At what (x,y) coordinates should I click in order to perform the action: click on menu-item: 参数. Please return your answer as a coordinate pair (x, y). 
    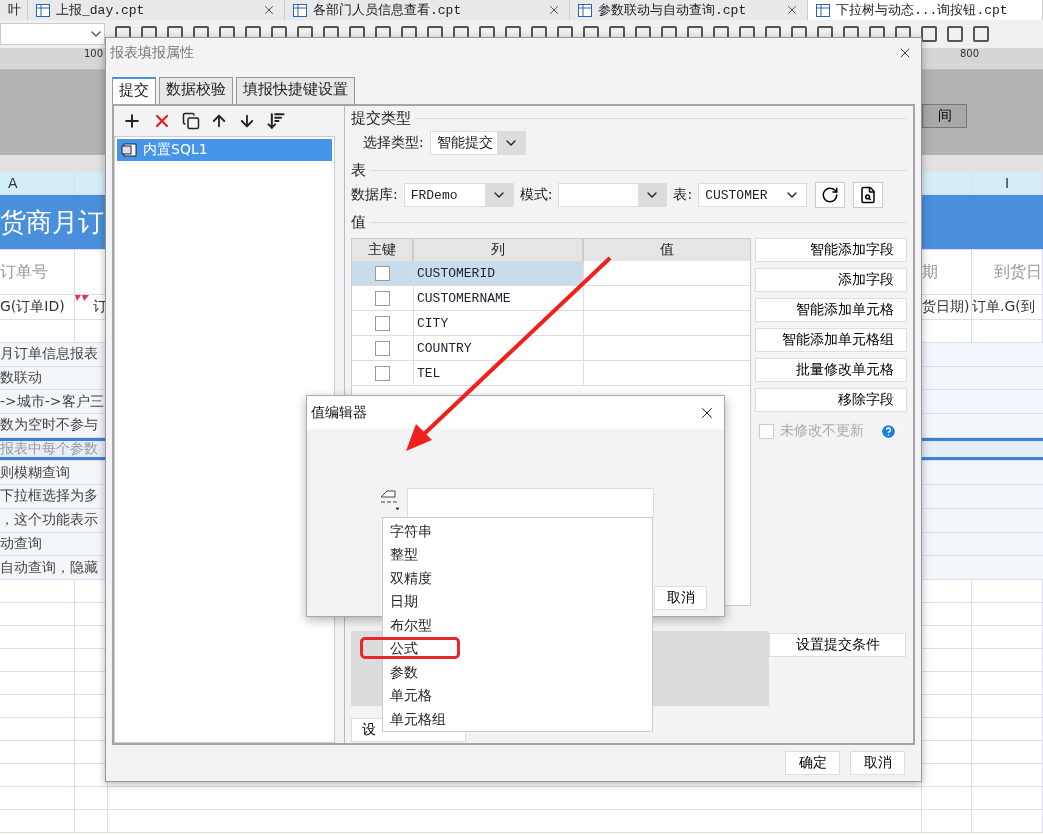
    Looking at the image, I should click on (517, 673).